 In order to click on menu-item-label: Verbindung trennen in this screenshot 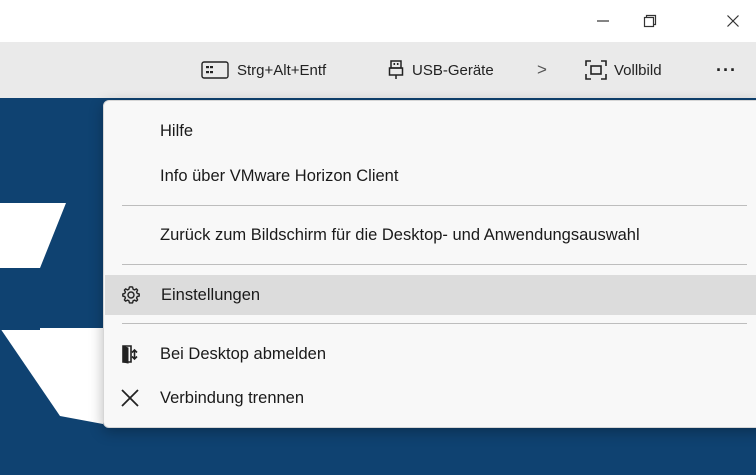, I will do `click(232, 397)`.